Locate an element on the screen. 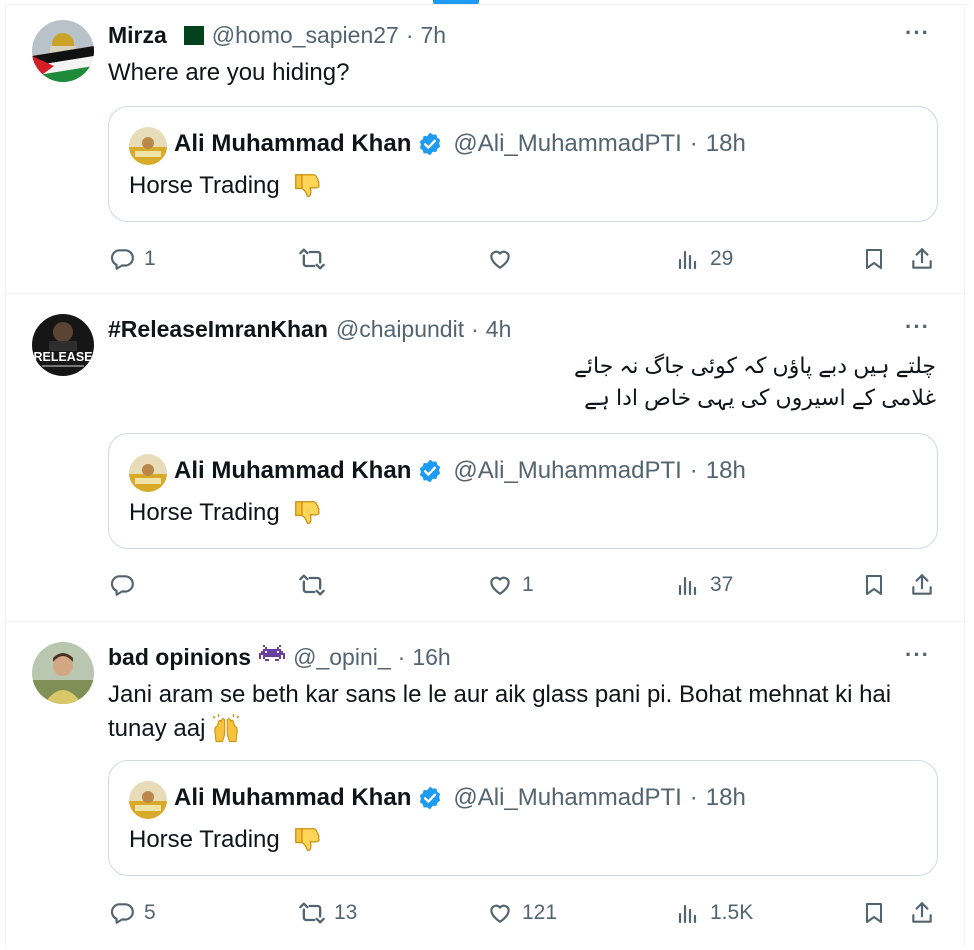 The image size is (974, 950). reply-button: 5 is located at coordinates (132, 913).